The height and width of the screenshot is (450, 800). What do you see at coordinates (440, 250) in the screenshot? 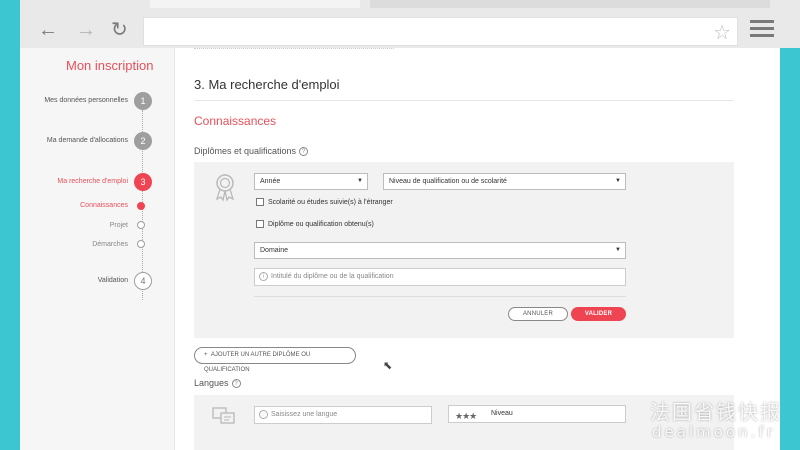
I see `domain-select: Domaine ▼` at bounding box center [440, 250].